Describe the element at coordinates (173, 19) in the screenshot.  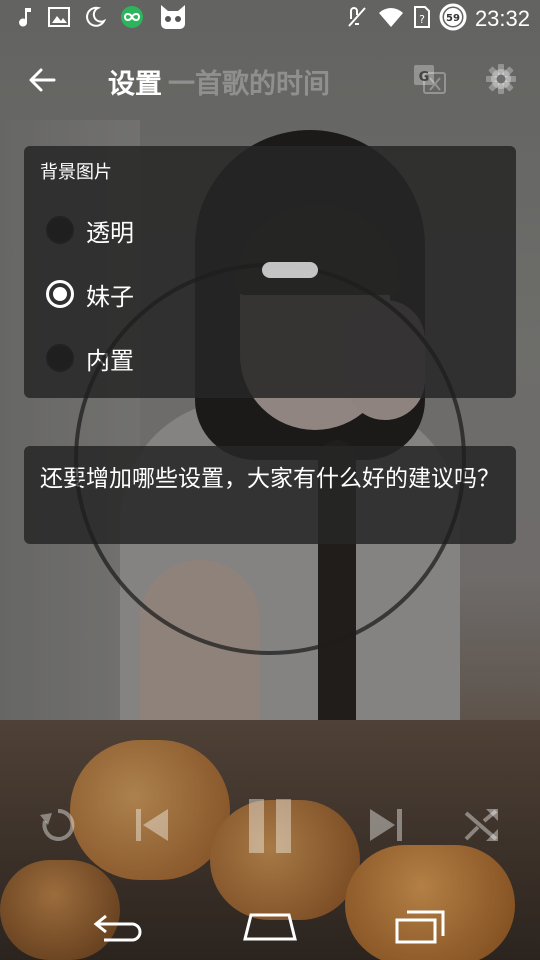
I see `robot-face-icon` at that location.